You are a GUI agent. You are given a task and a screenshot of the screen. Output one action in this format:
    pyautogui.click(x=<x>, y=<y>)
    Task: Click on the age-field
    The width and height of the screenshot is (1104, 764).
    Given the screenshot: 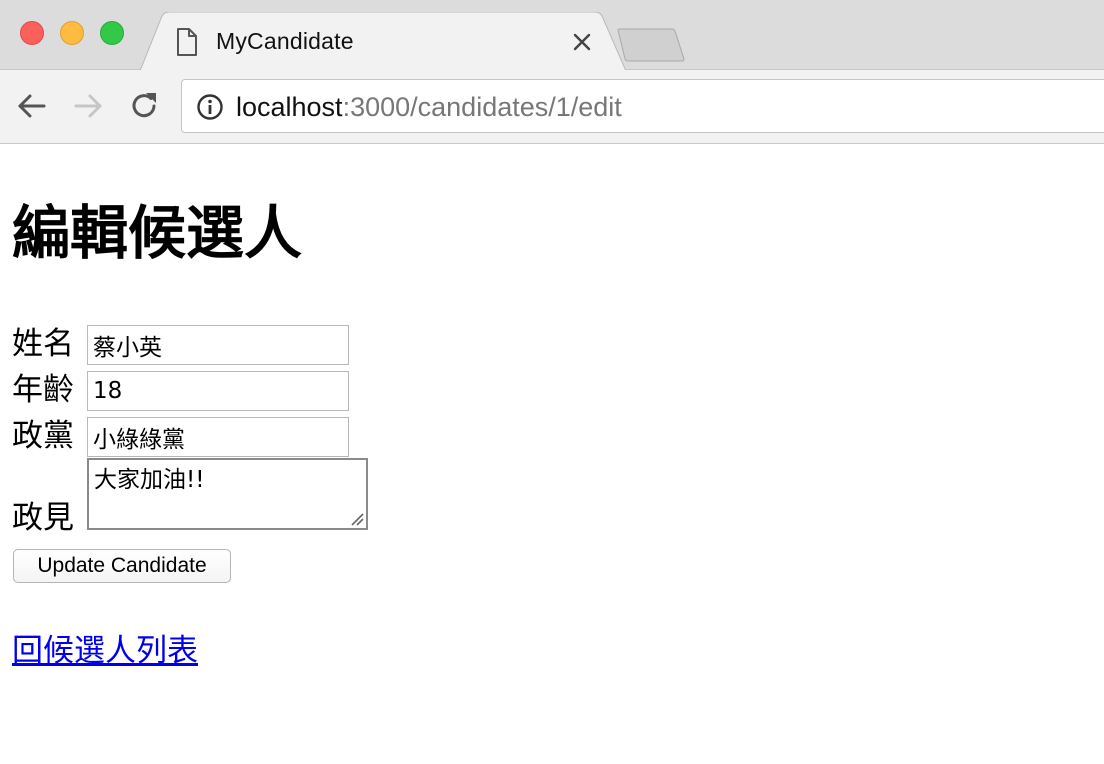 What is the action you would take?
    pyautogui.click(x=218, y=391)
    